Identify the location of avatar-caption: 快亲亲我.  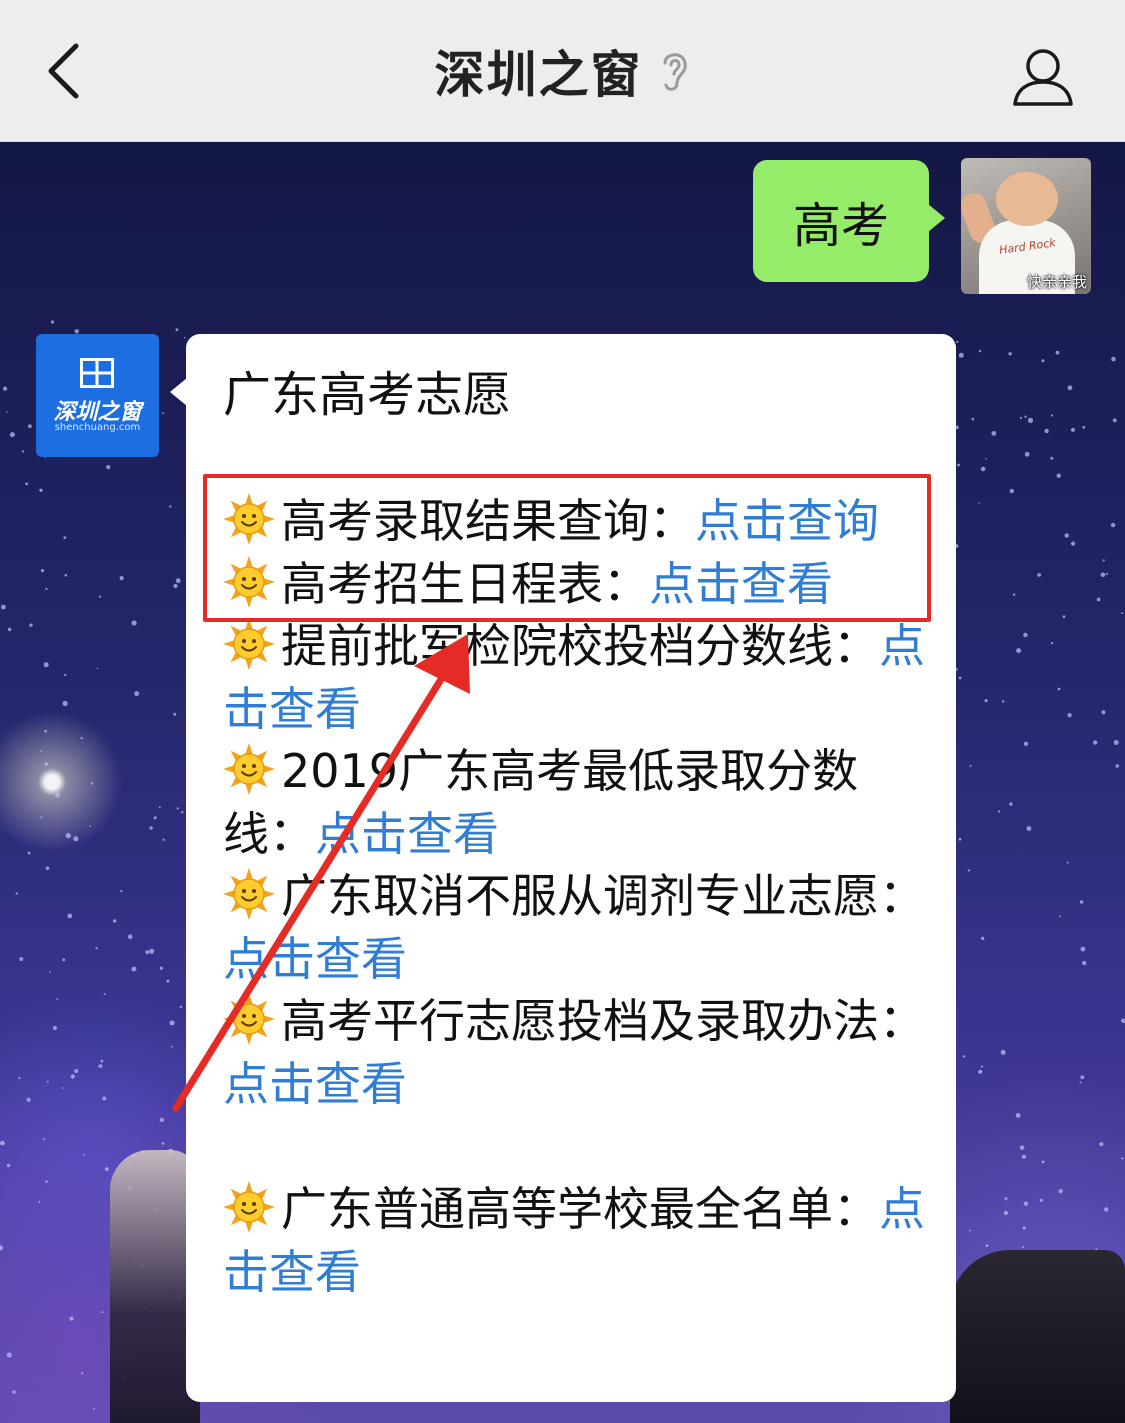
(1056, 282).